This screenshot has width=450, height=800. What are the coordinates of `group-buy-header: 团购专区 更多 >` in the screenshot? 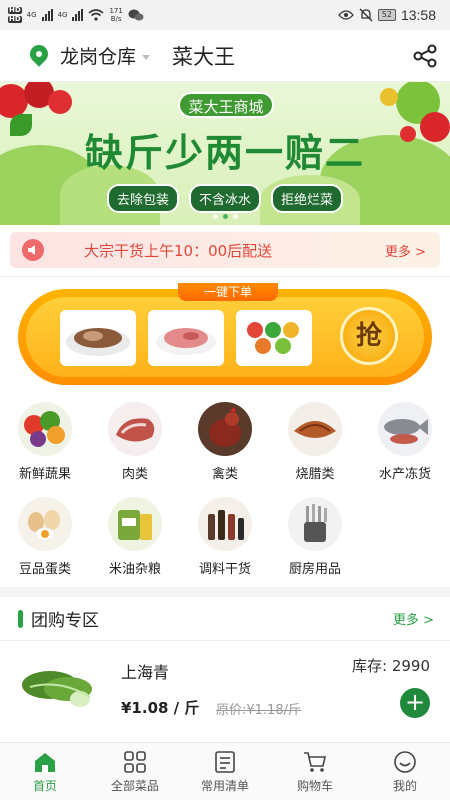 It's located at (225, 619).